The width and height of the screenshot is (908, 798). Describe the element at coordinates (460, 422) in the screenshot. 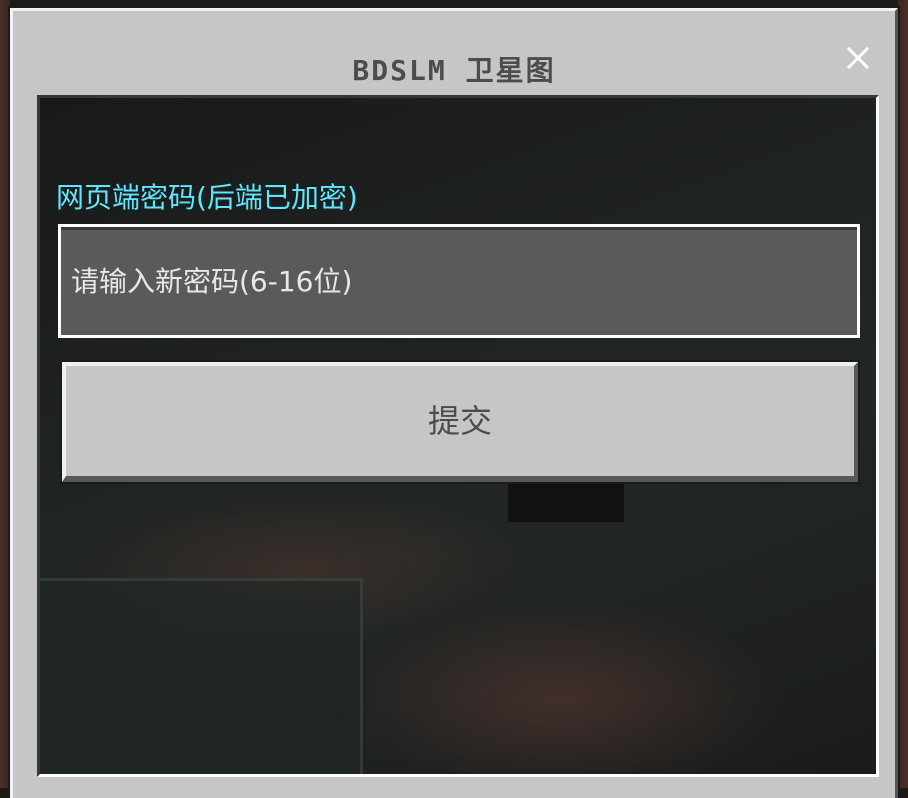

I see `submit-button: 提交` at that location.